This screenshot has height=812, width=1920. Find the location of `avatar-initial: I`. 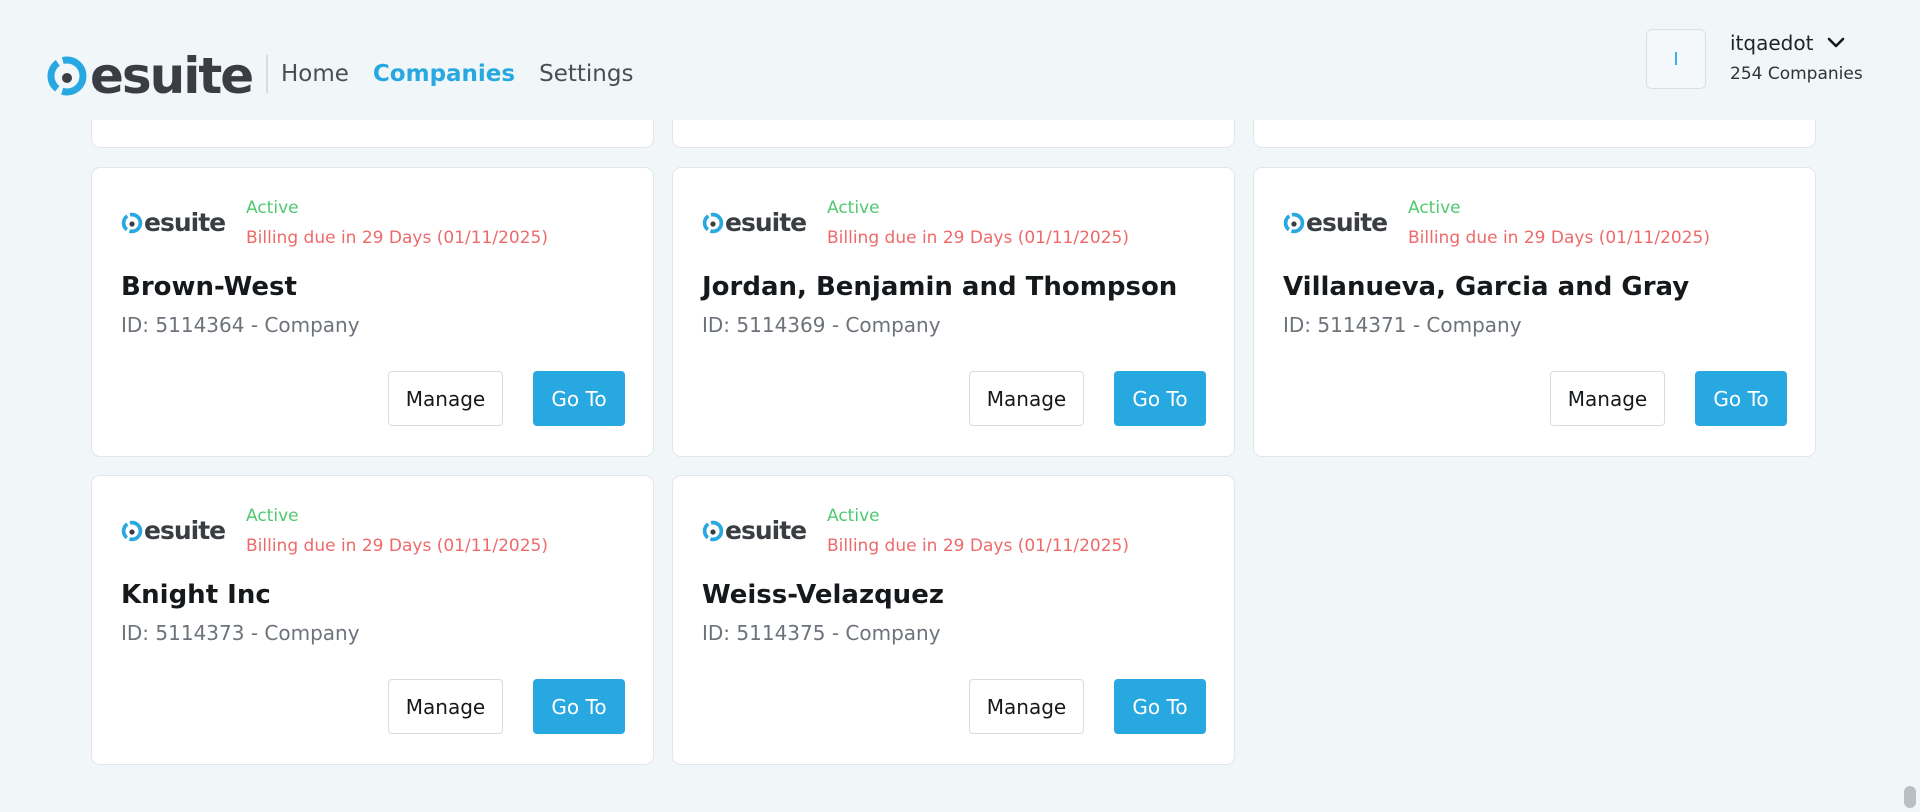

avatar-initial: I is located at coordinates (1676, 59).